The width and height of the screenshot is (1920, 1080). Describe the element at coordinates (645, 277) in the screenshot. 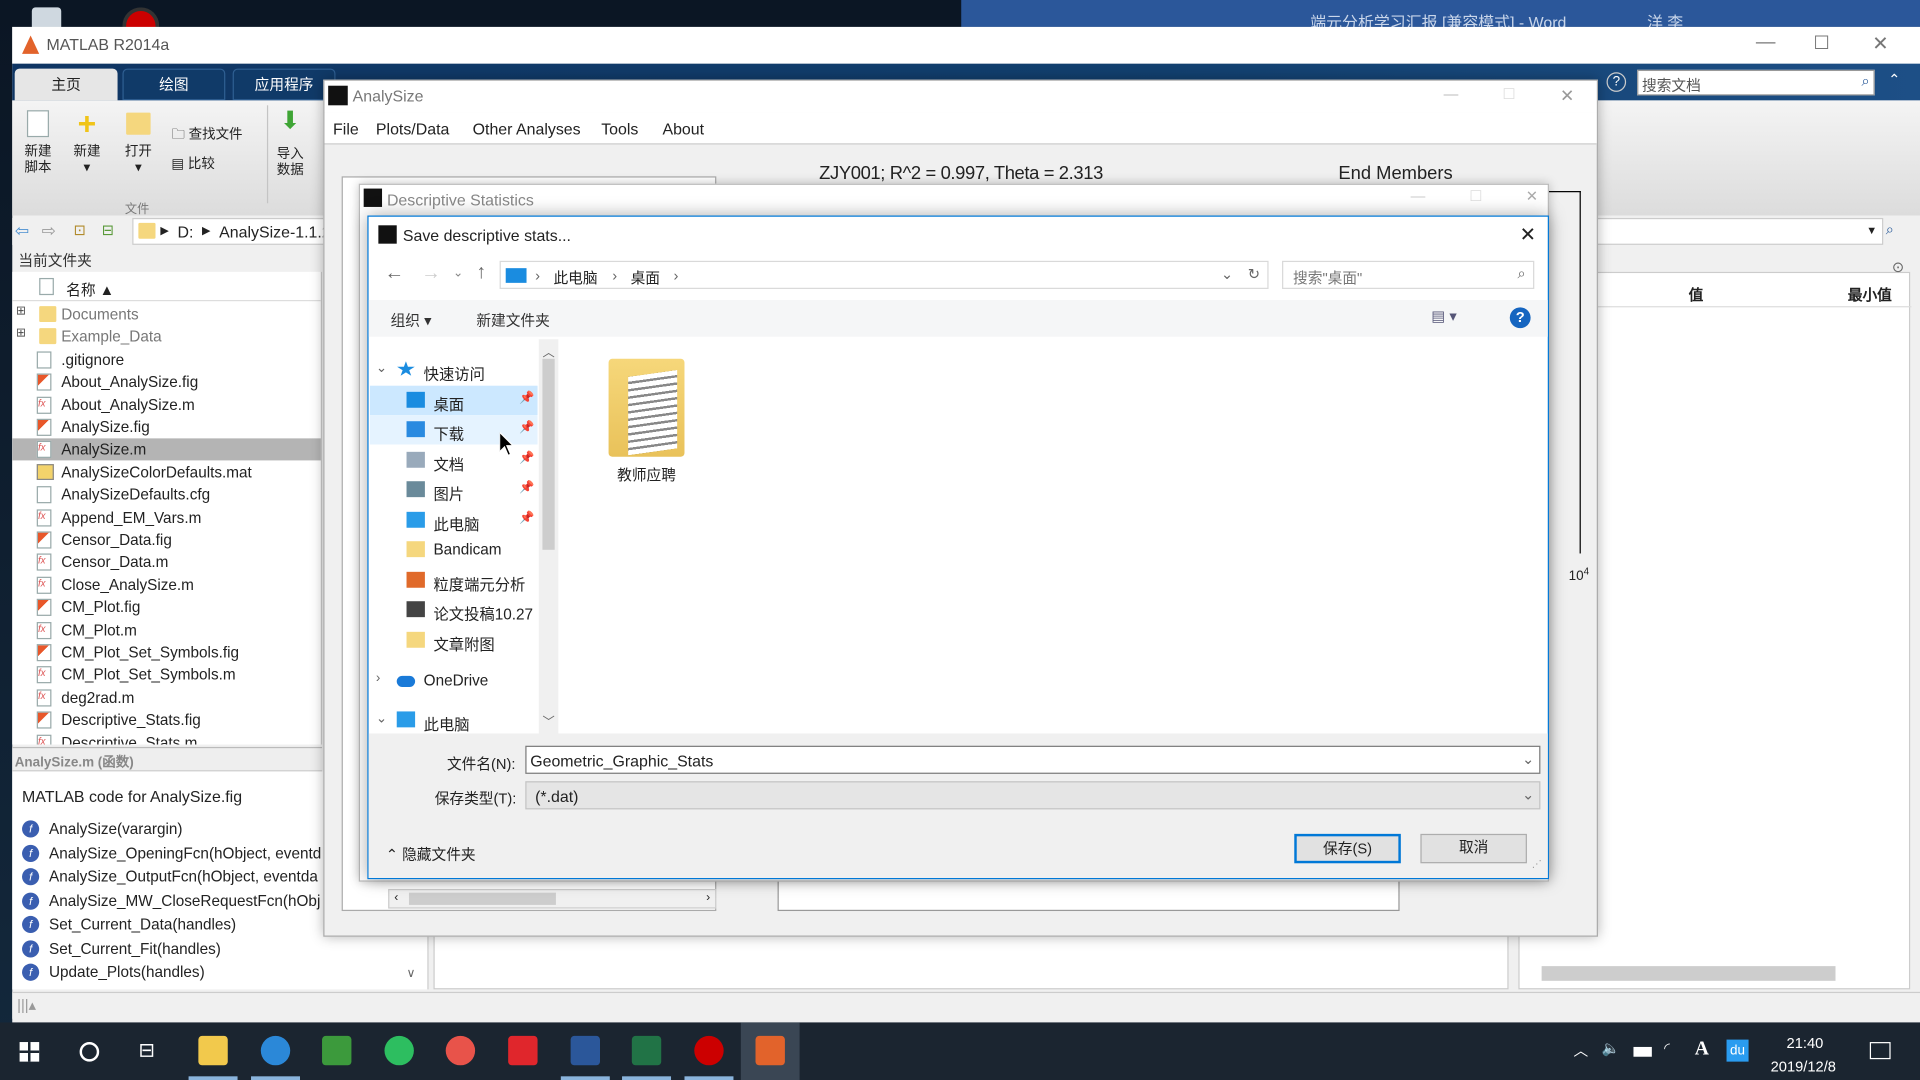

I see `breadcrumb-desktop: 桌面` at that location.